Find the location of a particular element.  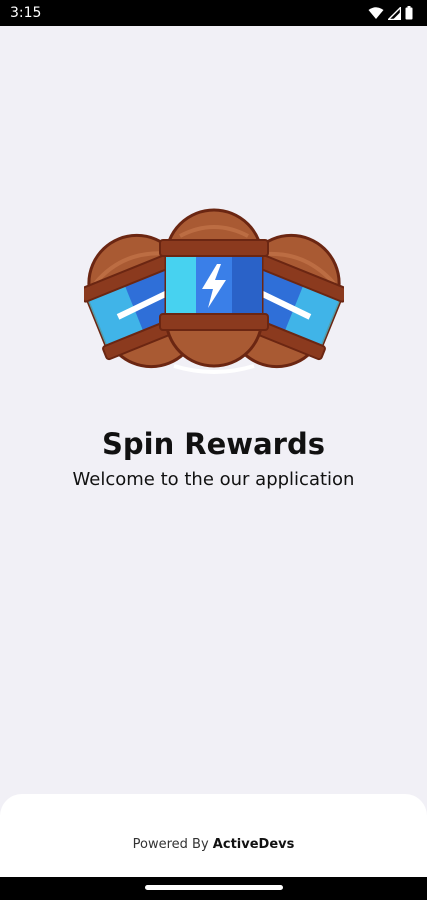

home-indicator is located at coordinates (214, 887).